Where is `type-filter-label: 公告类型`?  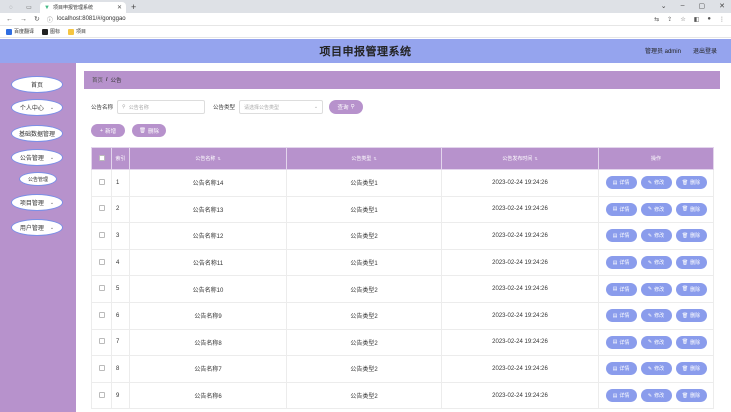
type-filter-label: 公告类型 is located at coordinates (224, 108).